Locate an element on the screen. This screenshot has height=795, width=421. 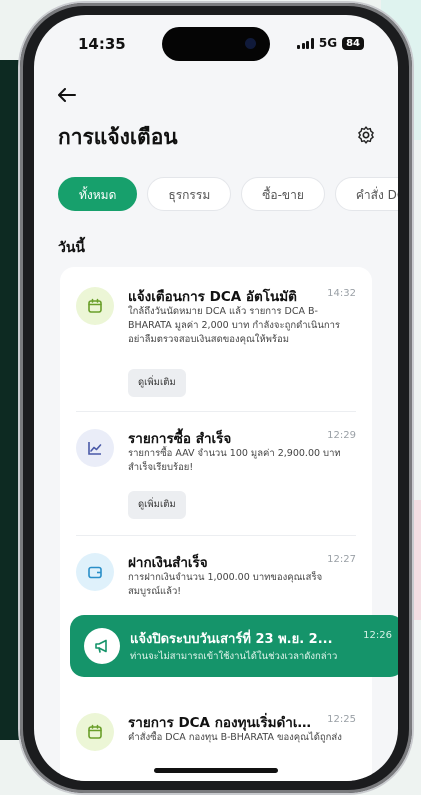
notification-time: 12:27 is located at coordinates (341, 559).